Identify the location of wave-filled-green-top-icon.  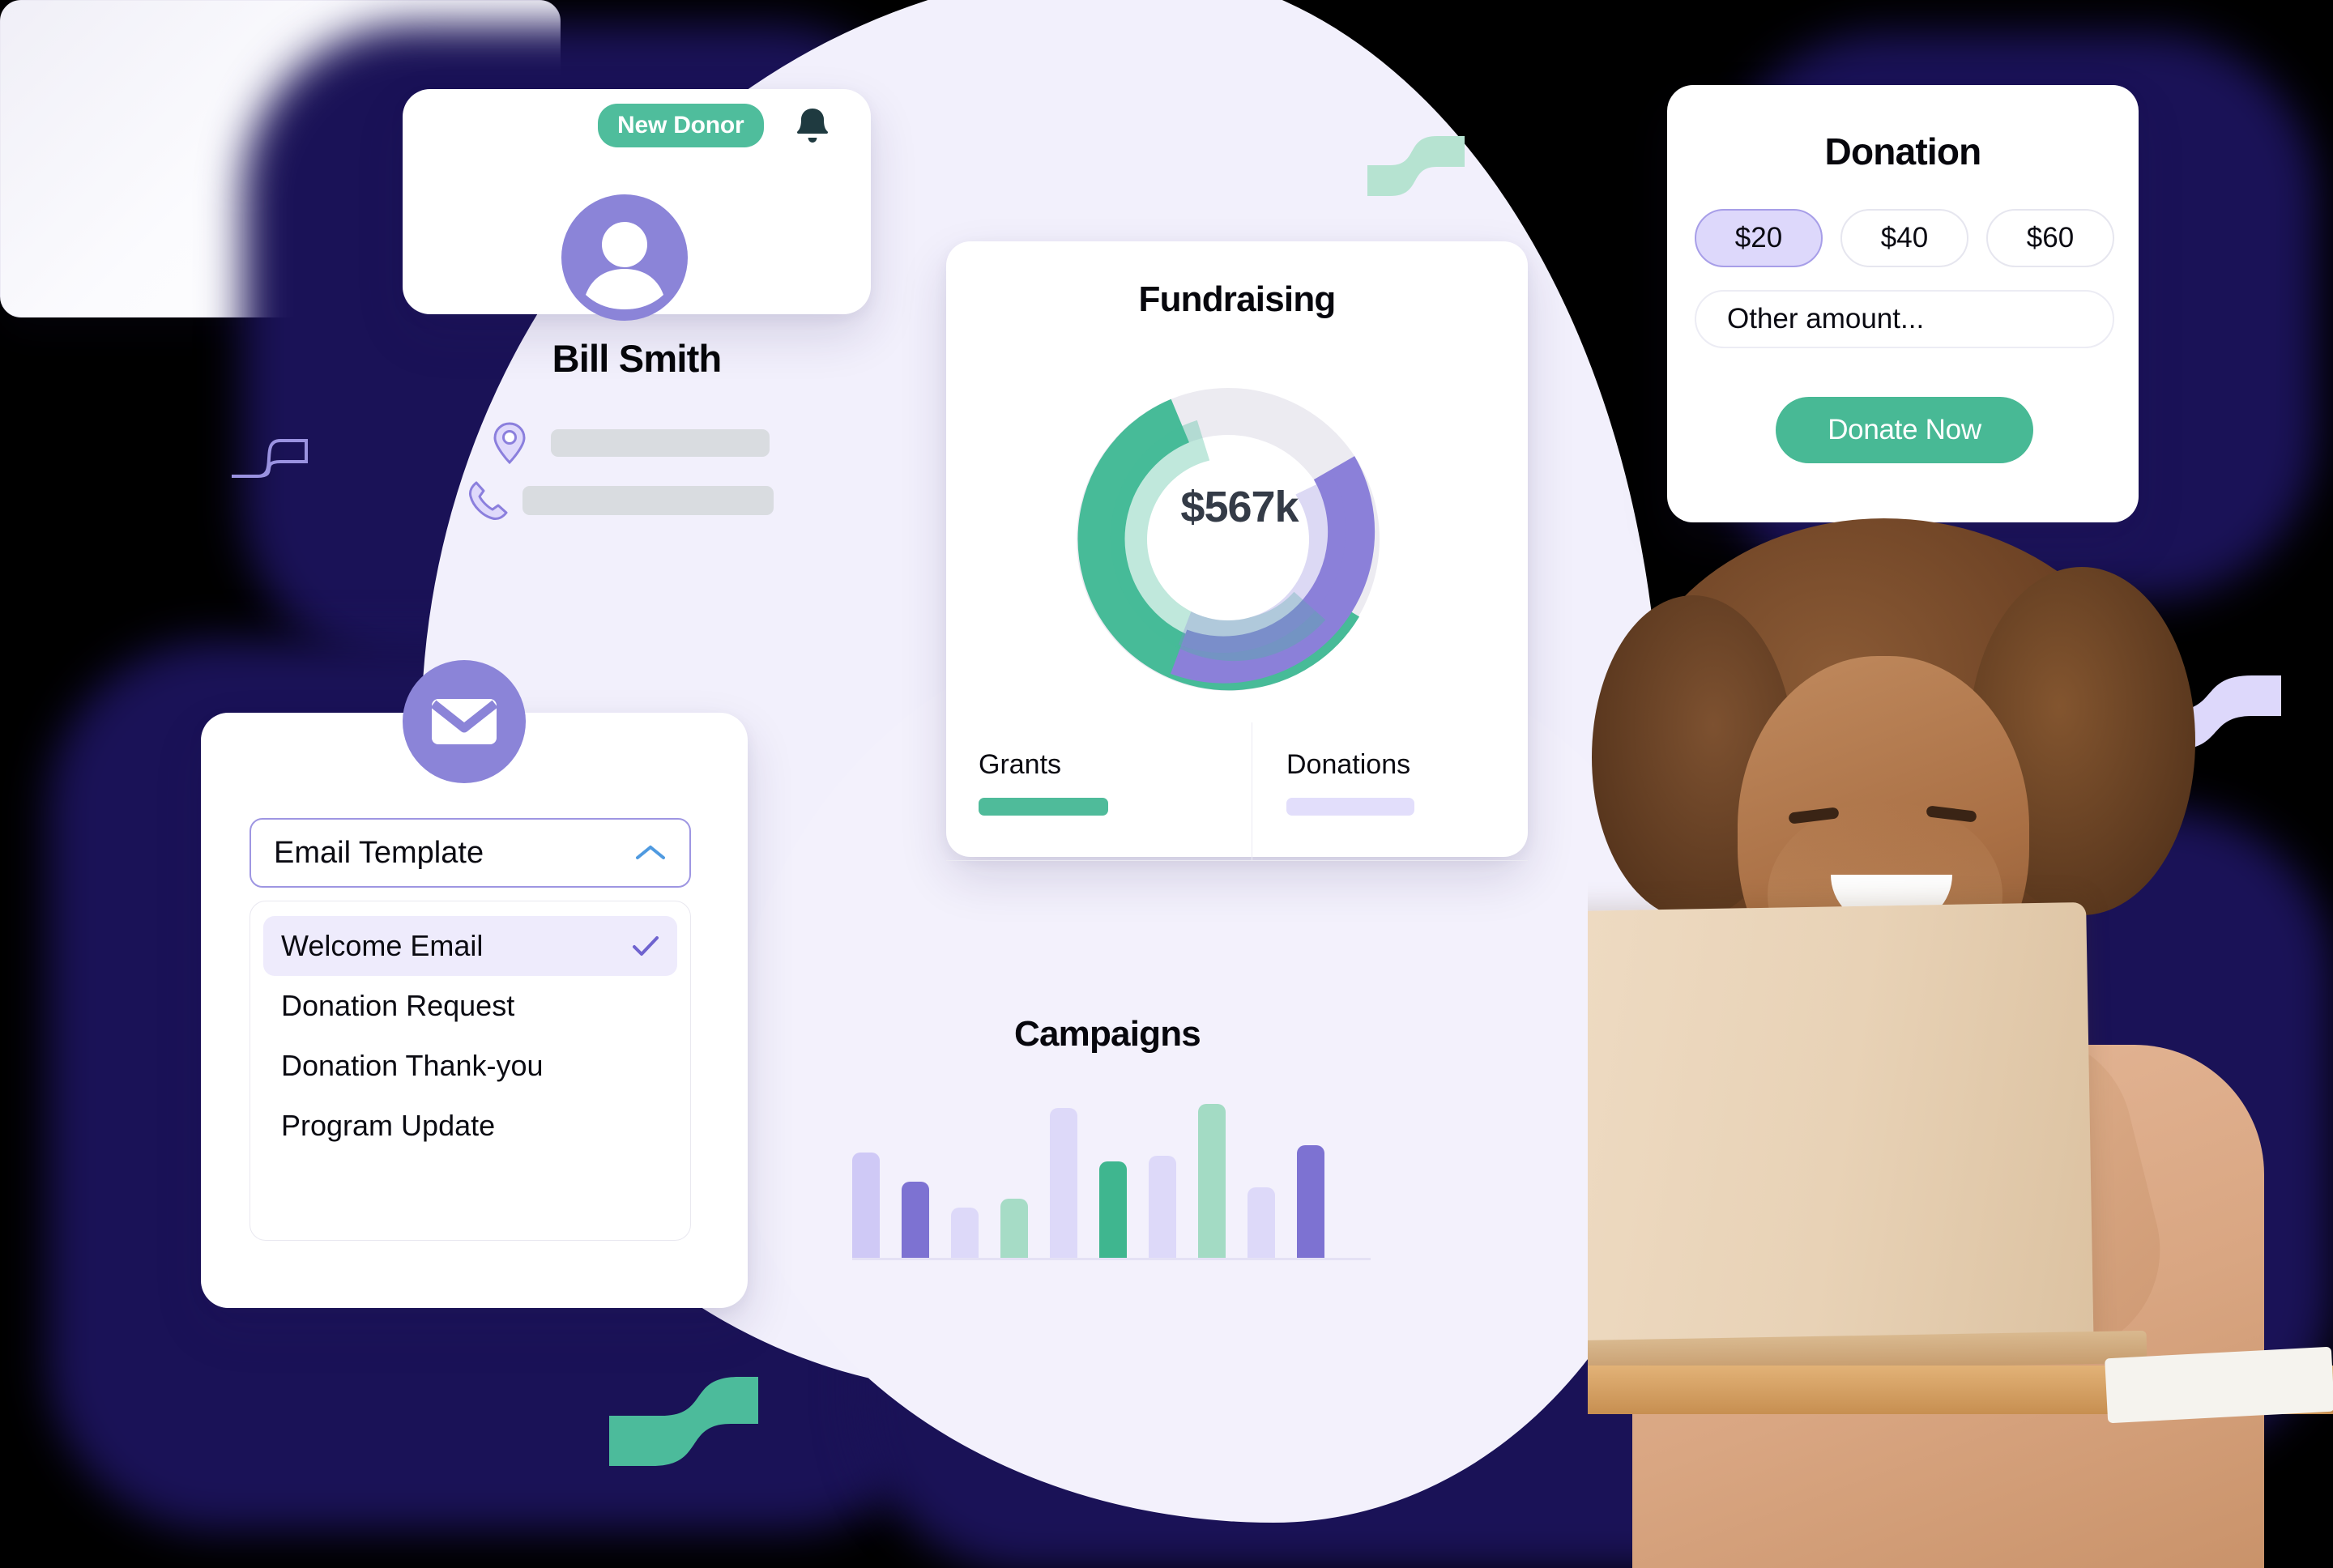
(1416, 166).